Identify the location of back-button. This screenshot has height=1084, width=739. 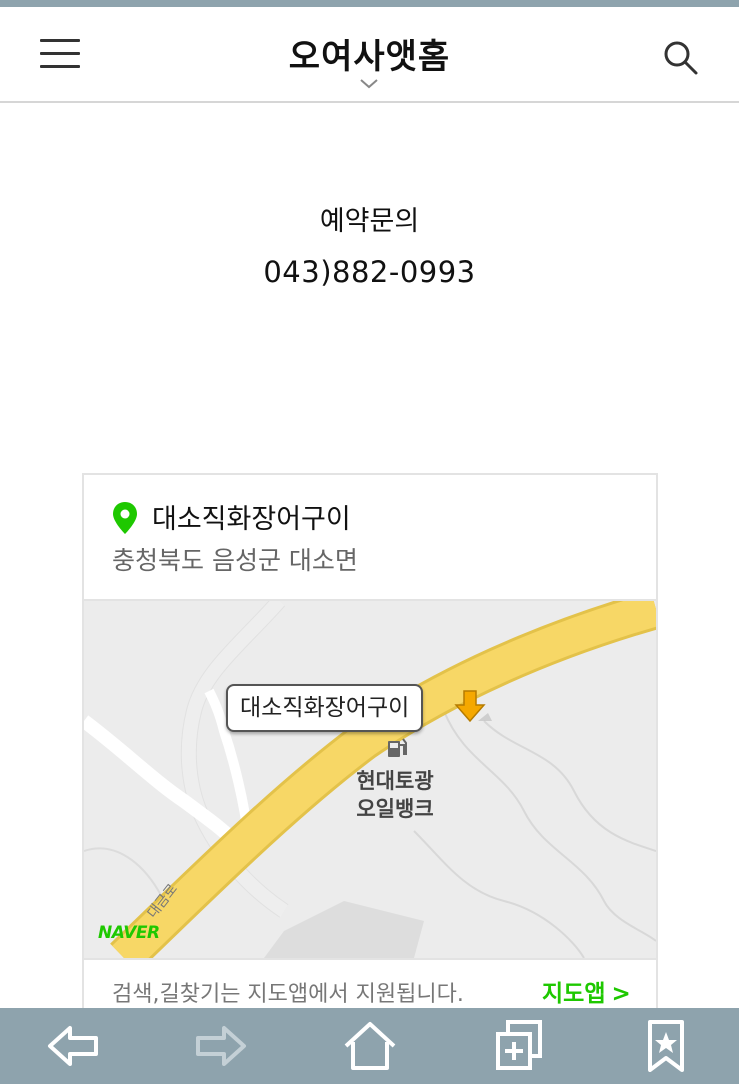
(74, 1046).